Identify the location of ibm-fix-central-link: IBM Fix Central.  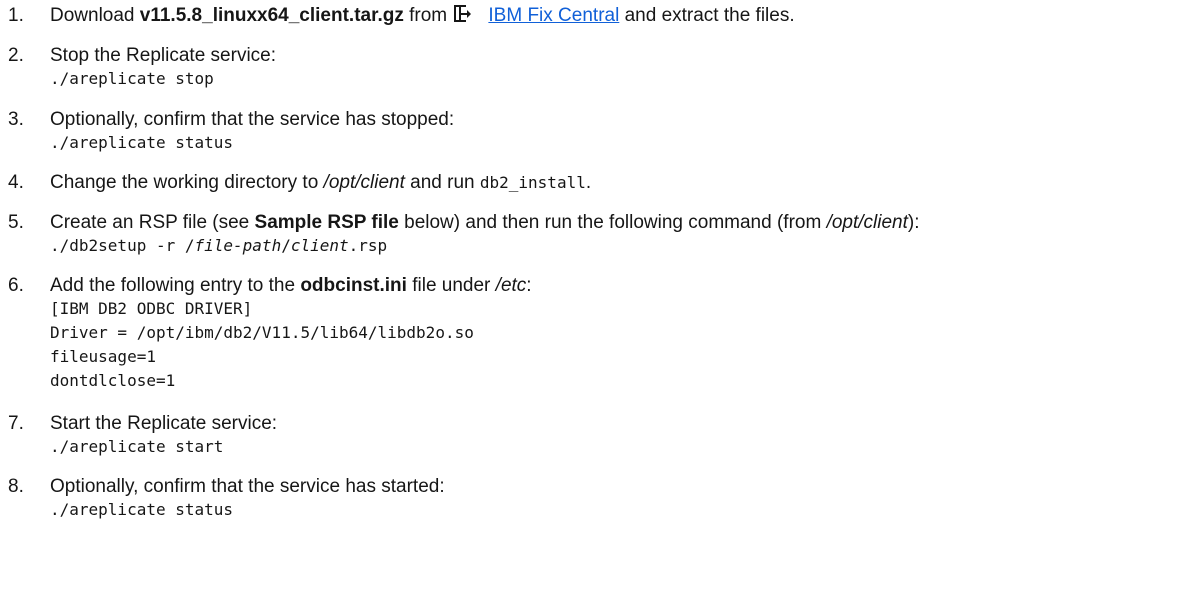
(553, 15).